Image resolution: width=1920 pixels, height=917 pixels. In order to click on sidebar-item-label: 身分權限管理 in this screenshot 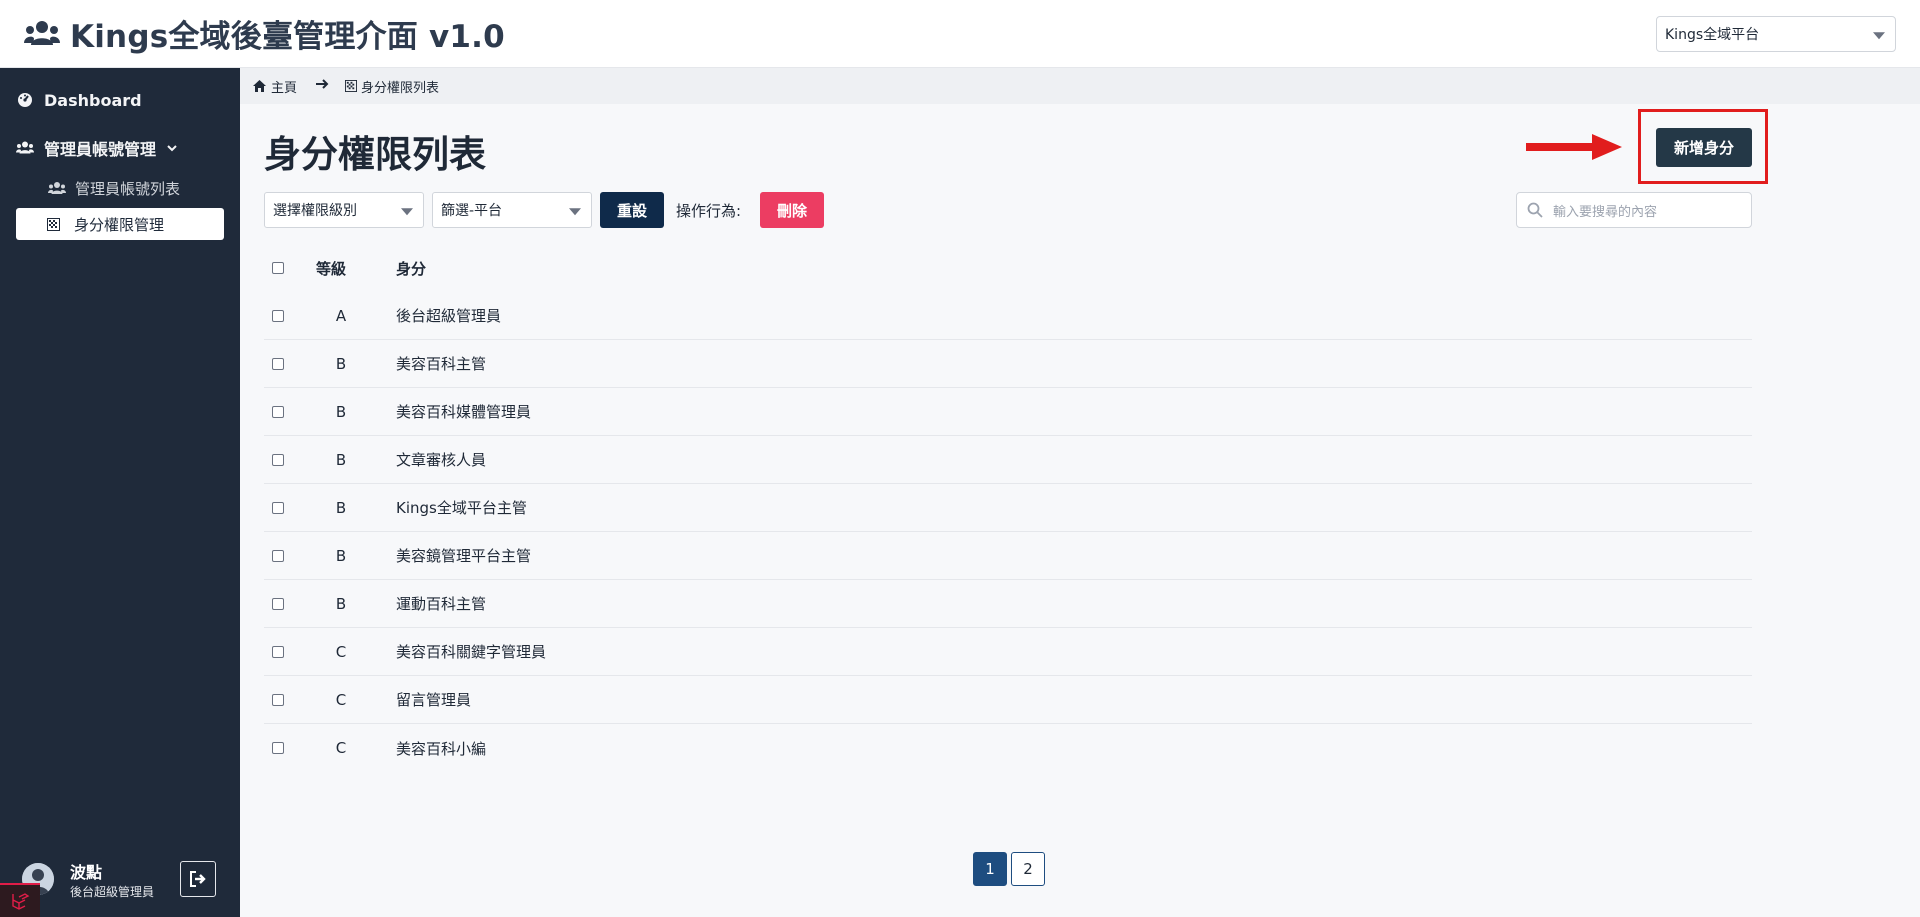, I will do `click(119, 224)`.